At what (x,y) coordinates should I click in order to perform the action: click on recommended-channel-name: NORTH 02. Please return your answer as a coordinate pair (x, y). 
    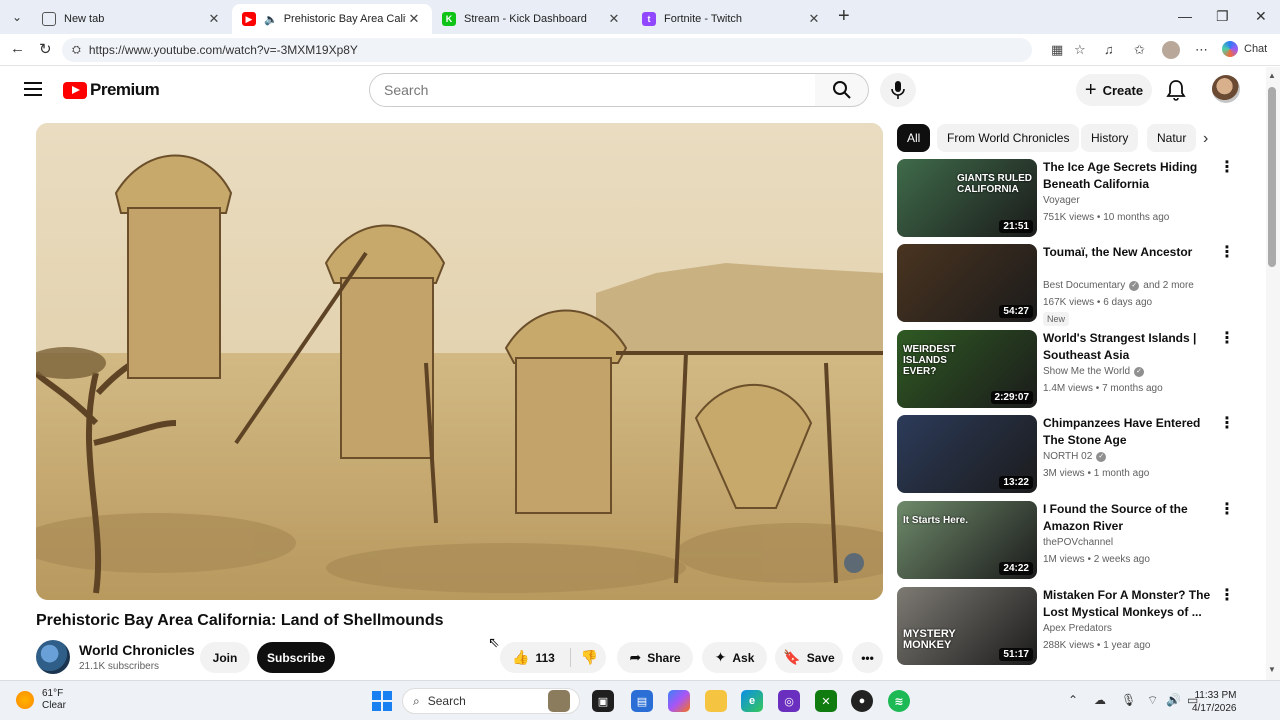
    Looking at the image, I should click on (1067, 456).